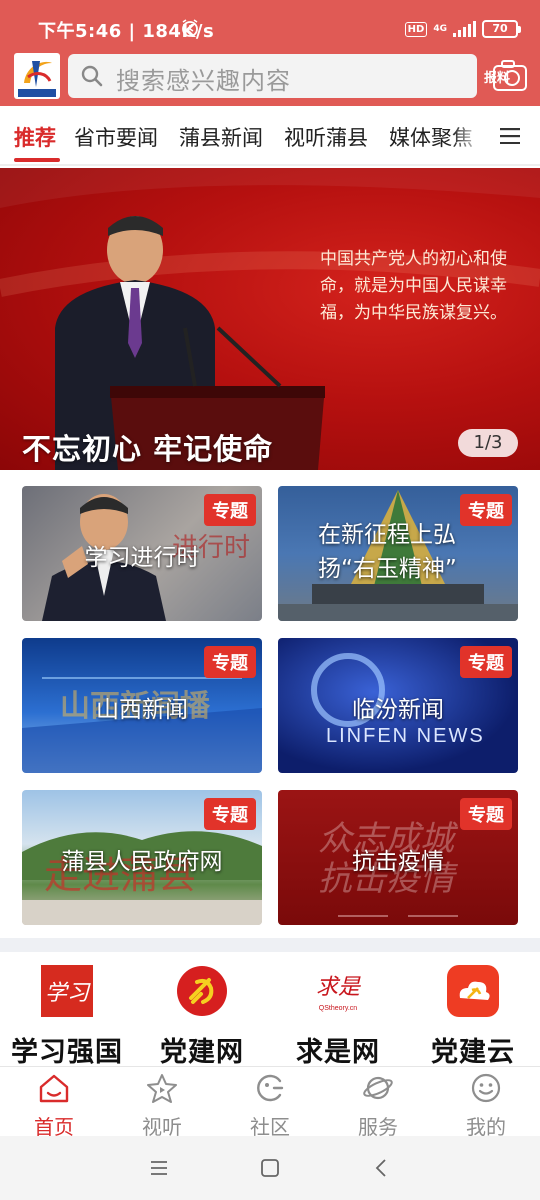 Image resolution: width=540 pixels, height=1200 pixels. I want to click on qiushi-icon: 求是 QStheory.cn, so click(338, 993).